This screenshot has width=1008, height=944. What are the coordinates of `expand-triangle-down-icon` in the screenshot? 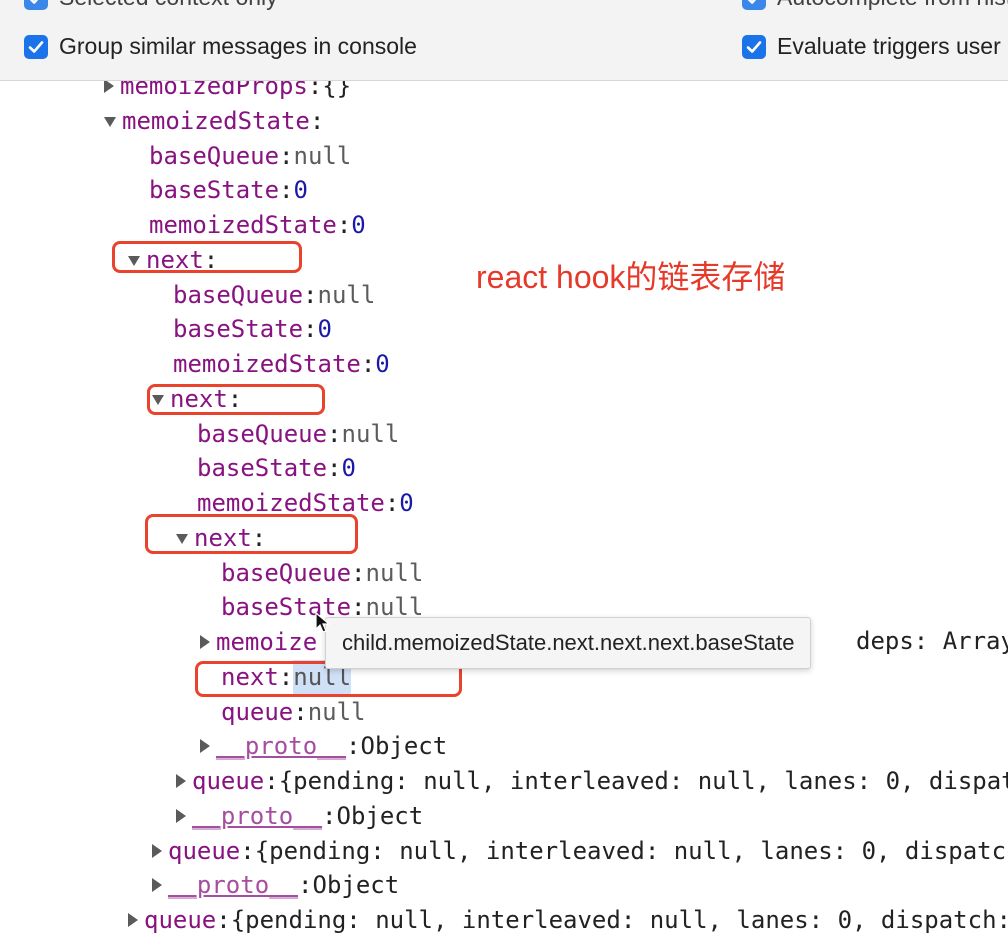 It's located at (110, 122).